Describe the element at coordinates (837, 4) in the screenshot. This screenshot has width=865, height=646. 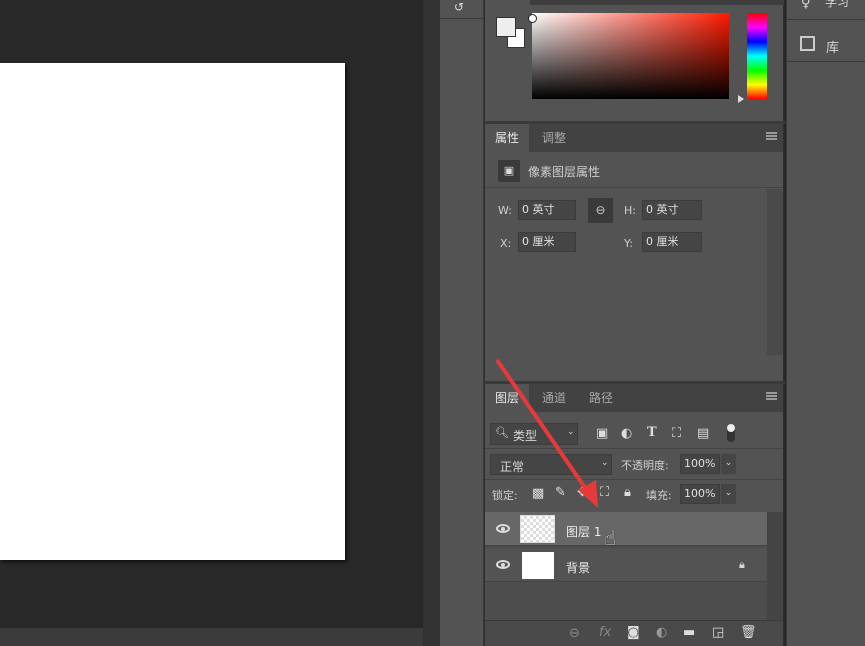
I see `learn-label: 学习` at that location.